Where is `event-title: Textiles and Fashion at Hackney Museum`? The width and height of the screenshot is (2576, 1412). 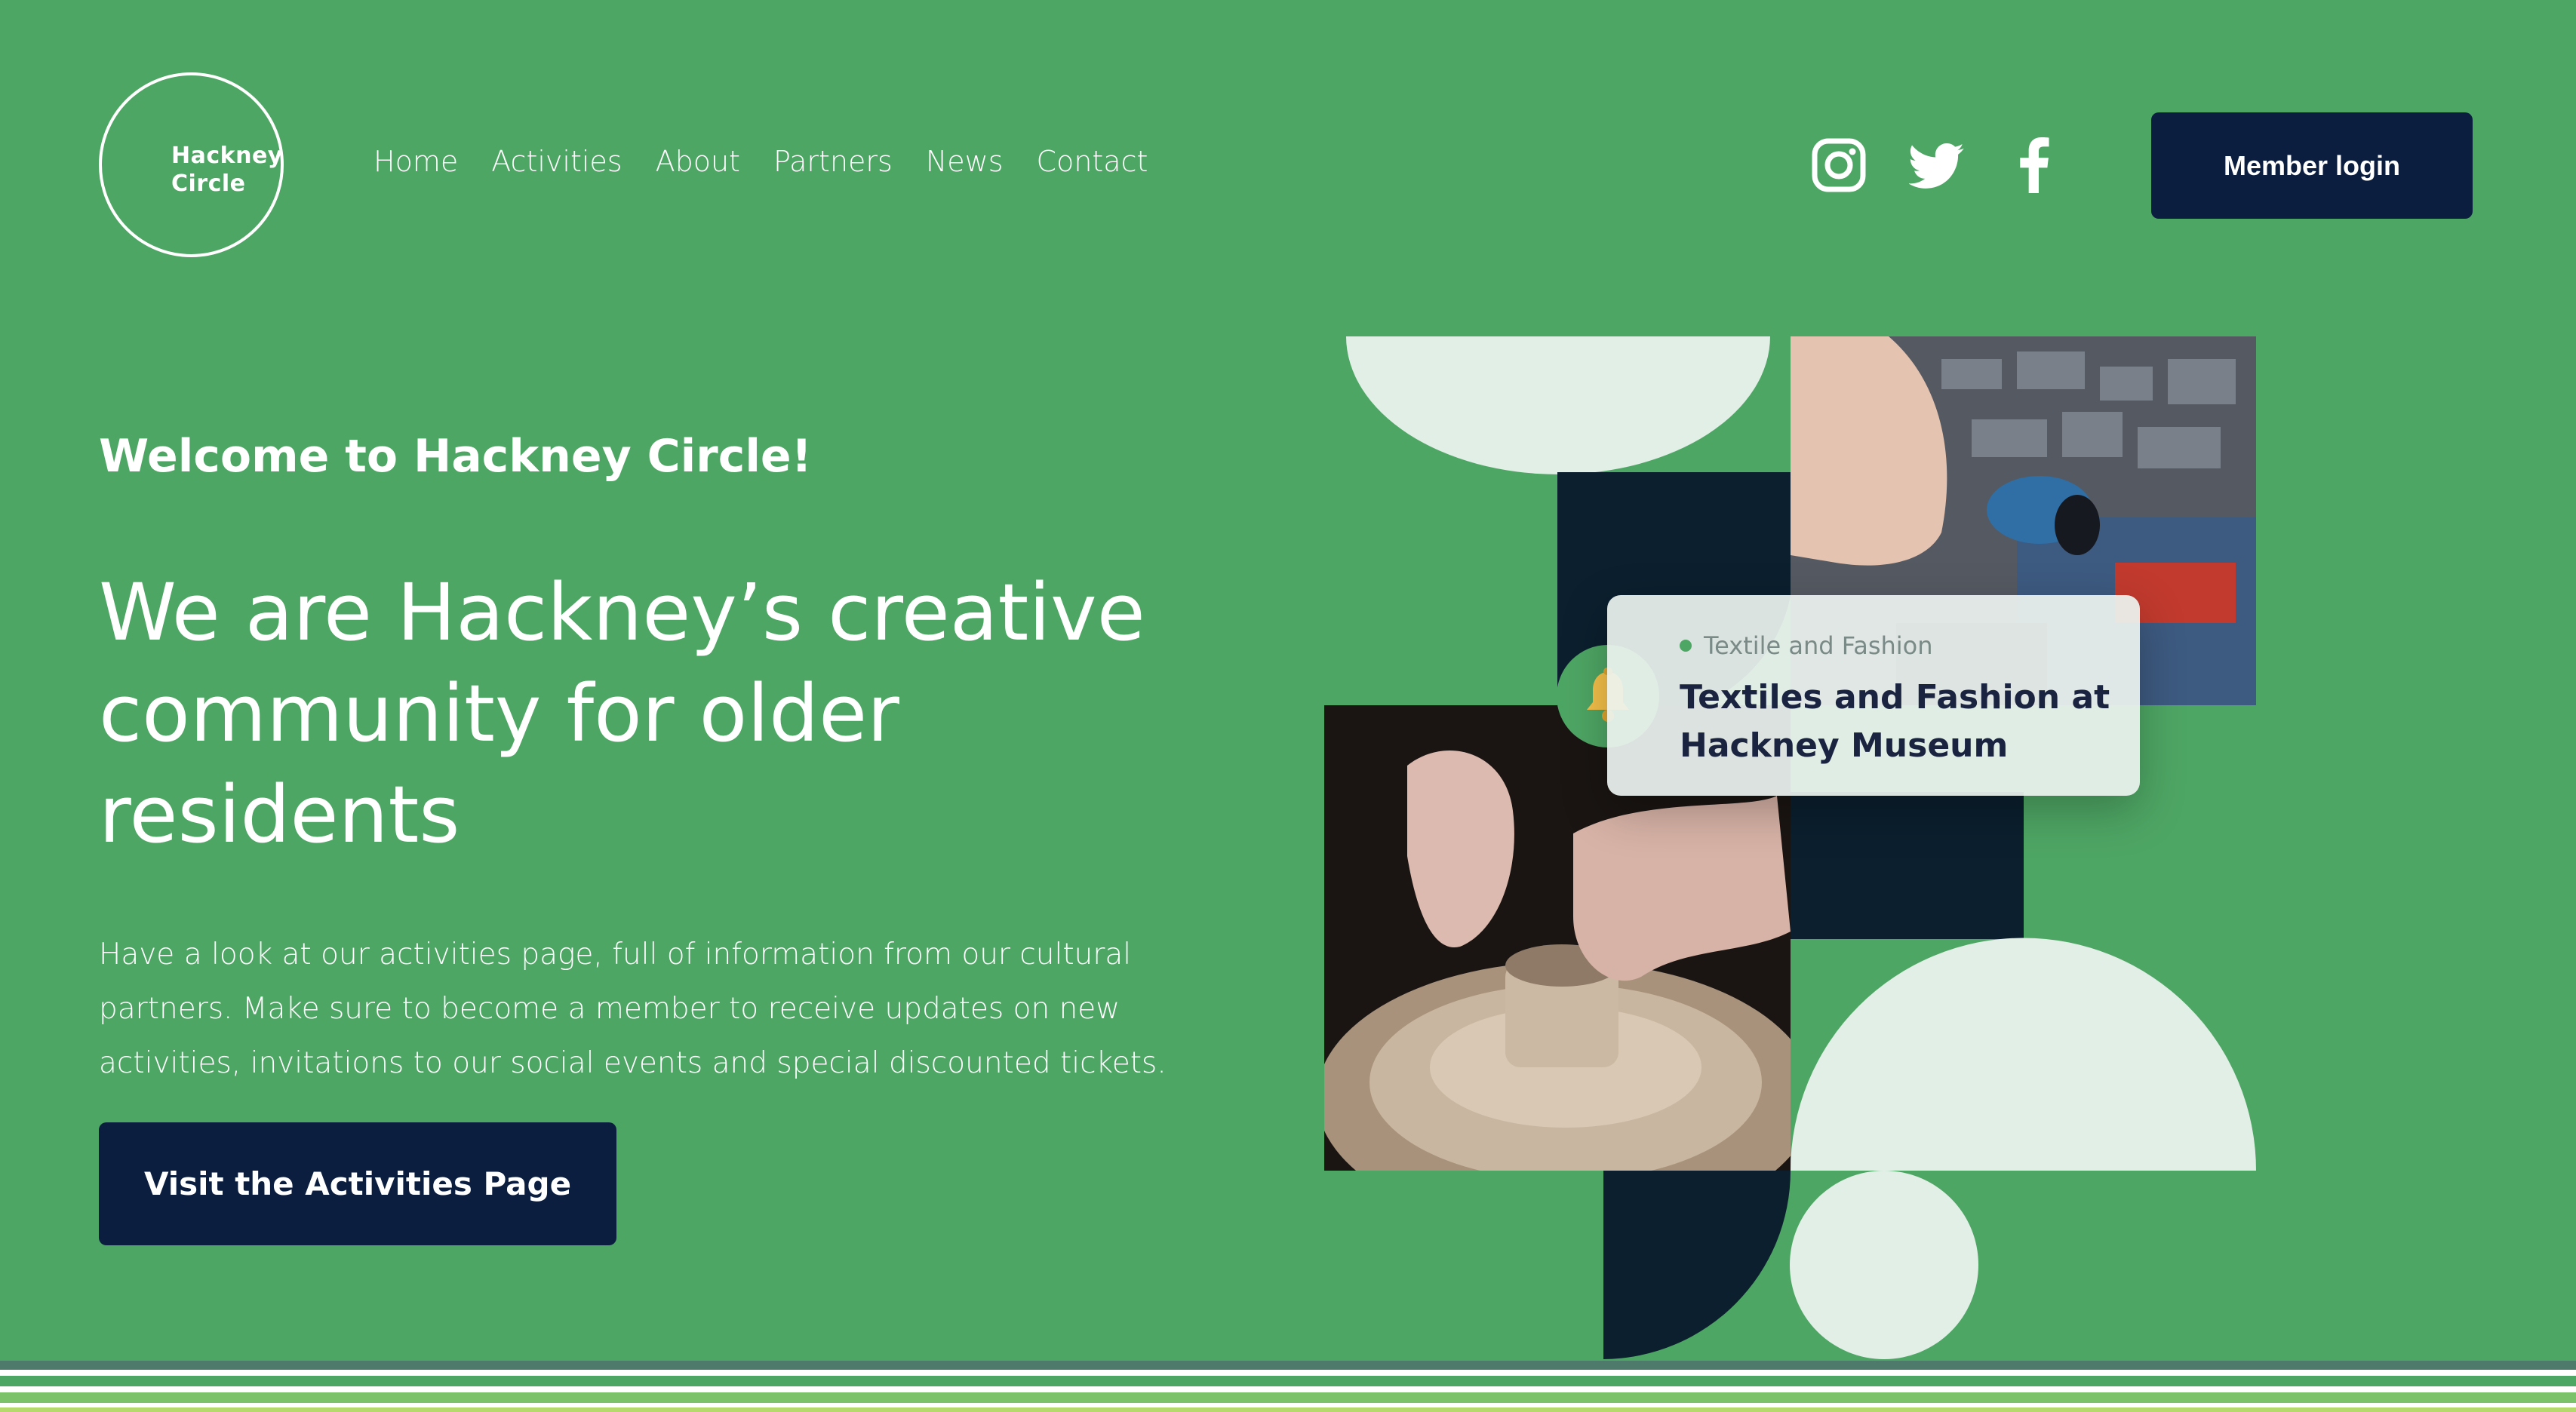 event-title: Textiles and Fashion at Hackney Museum is located at coordinates (1895, 721).